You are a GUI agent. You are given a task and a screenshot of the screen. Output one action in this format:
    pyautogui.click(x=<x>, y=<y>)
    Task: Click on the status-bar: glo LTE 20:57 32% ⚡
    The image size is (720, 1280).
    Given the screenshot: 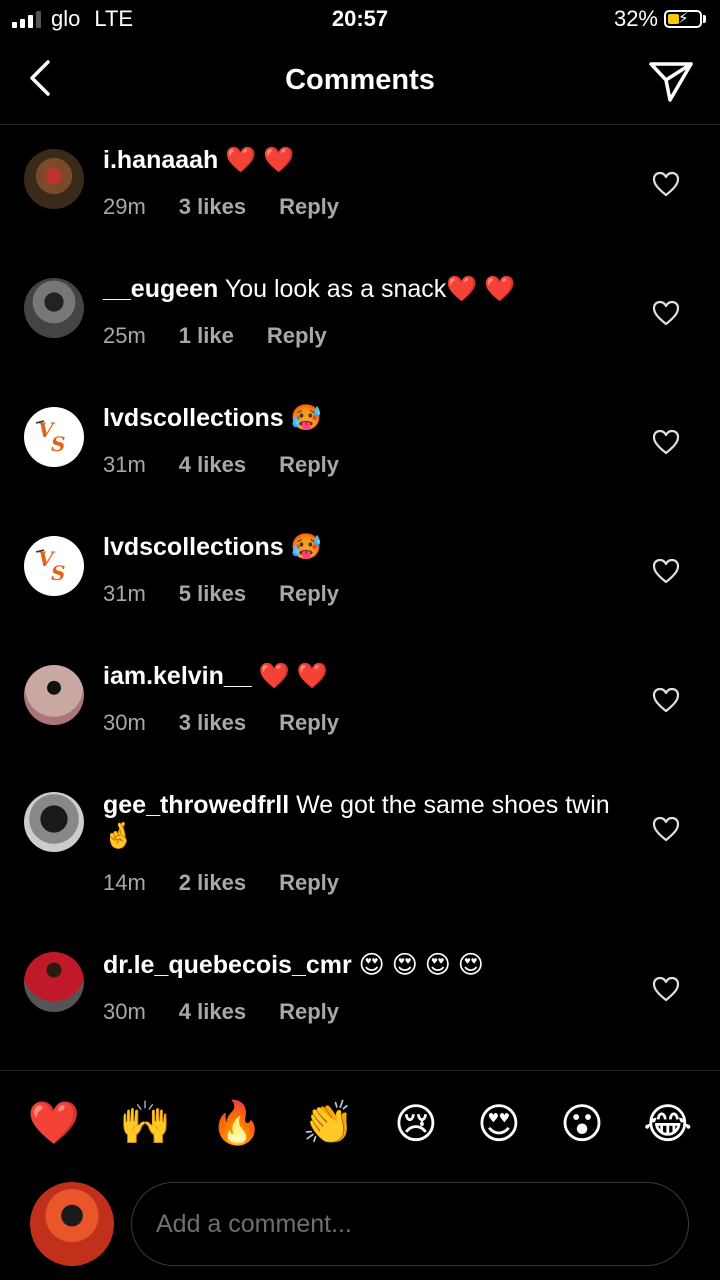 What is the action you would take?
    pyautogui.click(x=360, y=20)
    